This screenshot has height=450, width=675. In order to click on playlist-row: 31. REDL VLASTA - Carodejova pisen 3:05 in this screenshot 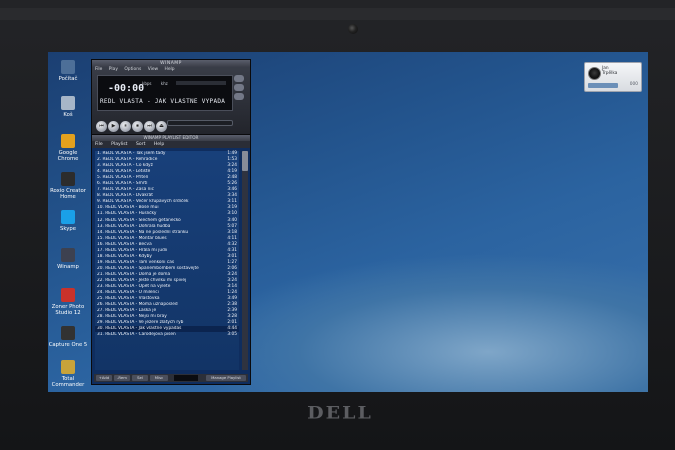, I will do `click(167, 335)`.